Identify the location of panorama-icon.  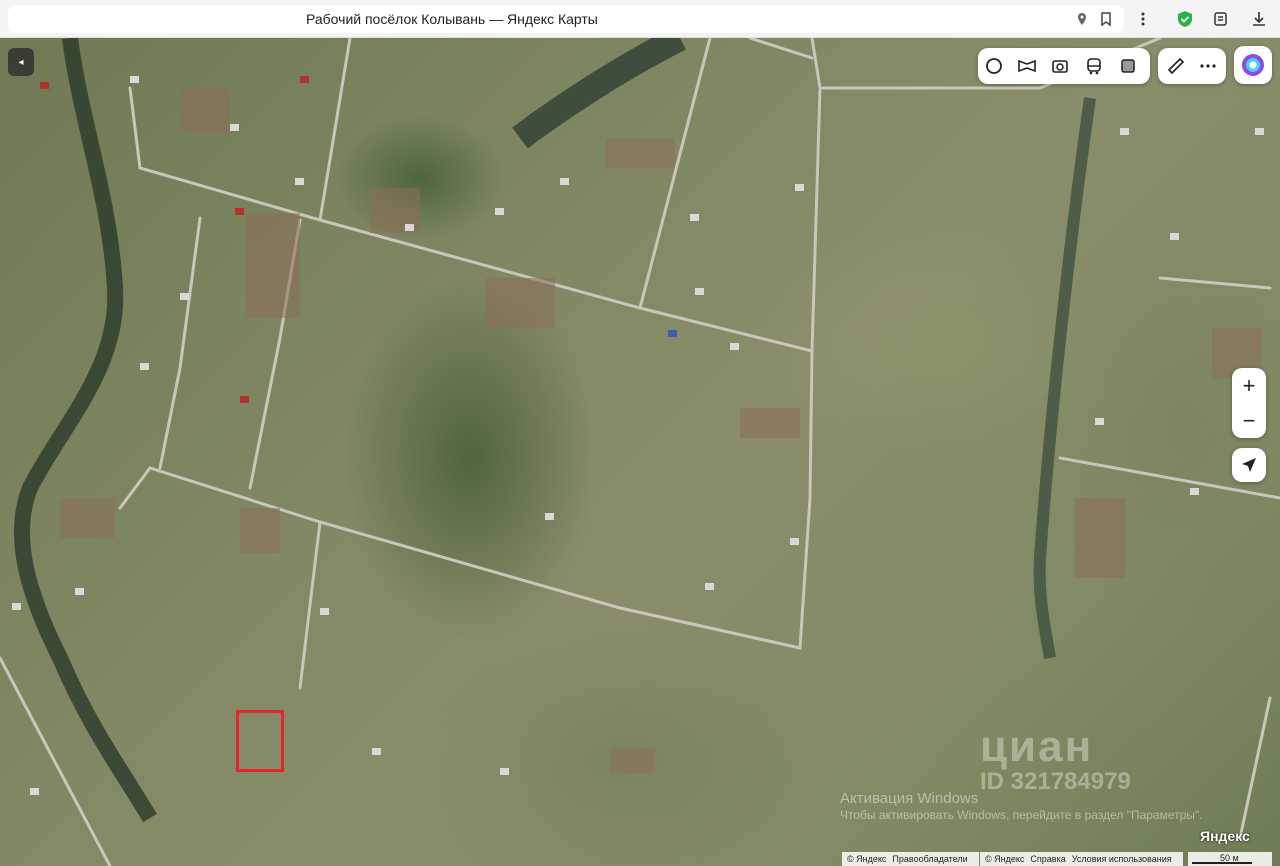
(1027, 66).